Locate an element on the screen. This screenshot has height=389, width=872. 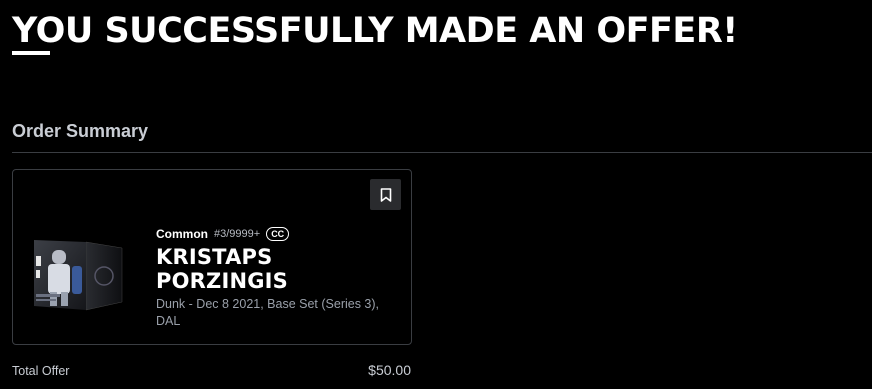
order-summary-title: Order Summary is located at coordinates (80, 131).